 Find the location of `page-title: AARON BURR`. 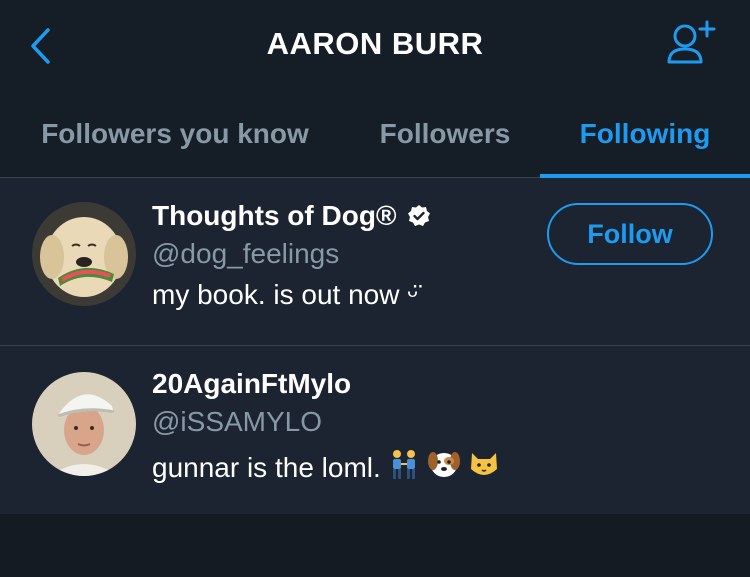

page-title: AARON BURR is located at coordinates (375, 43).